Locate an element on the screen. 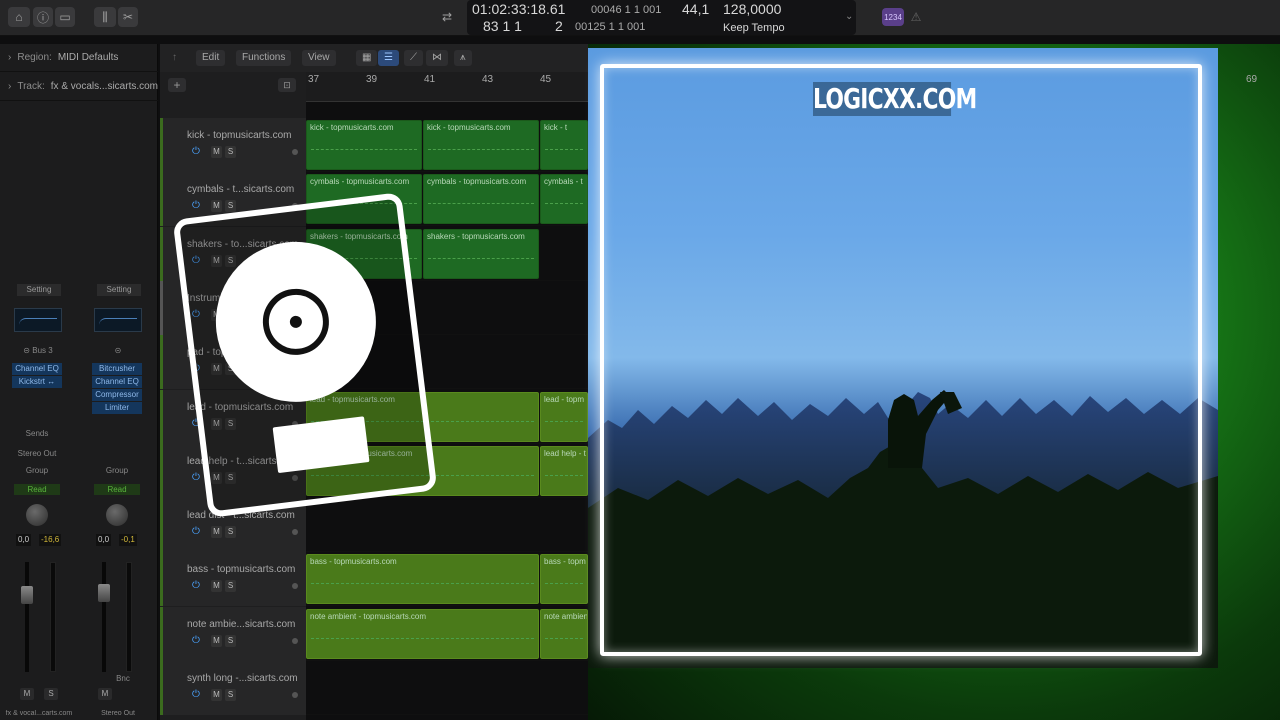  cycle-icon: ⇄ is located at coordinates (447, 17).